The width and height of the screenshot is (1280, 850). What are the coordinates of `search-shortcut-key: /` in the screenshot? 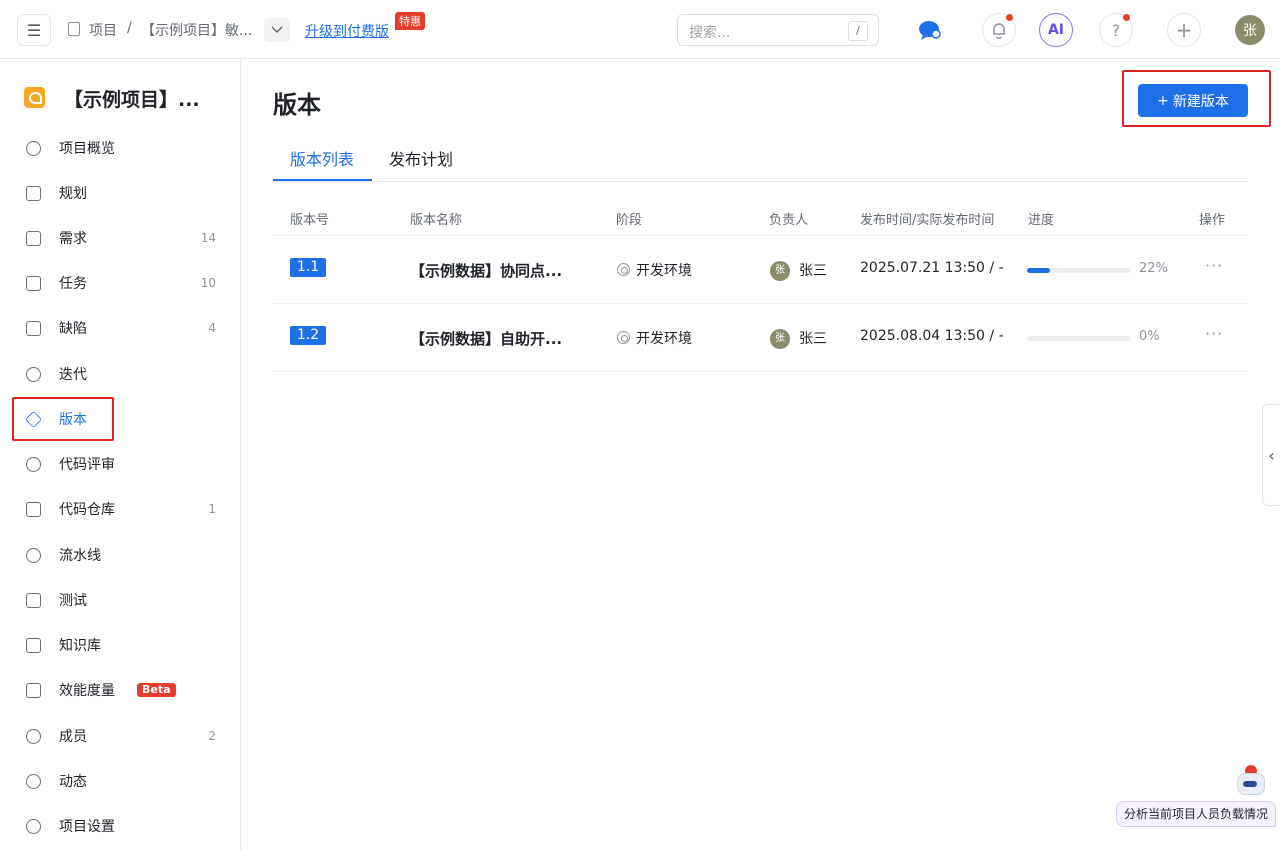 It's located at (858, 31).